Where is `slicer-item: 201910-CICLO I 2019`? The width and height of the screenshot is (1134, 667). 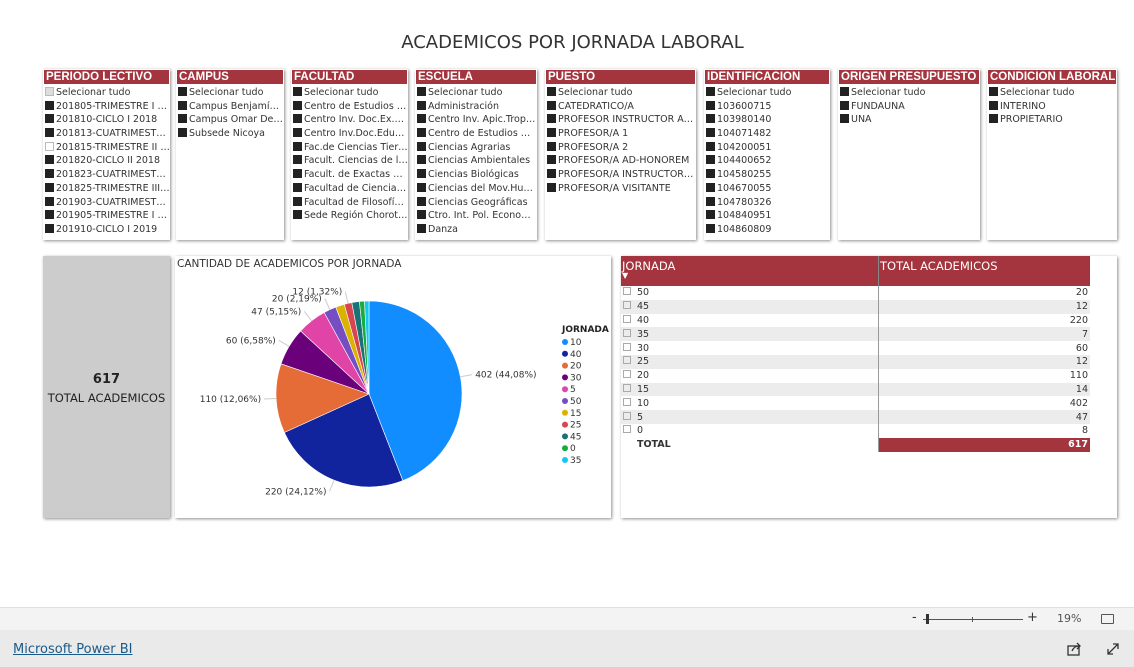
slicer-item: 201910-CICLO I 2019 is located at coordinates (106, 230).